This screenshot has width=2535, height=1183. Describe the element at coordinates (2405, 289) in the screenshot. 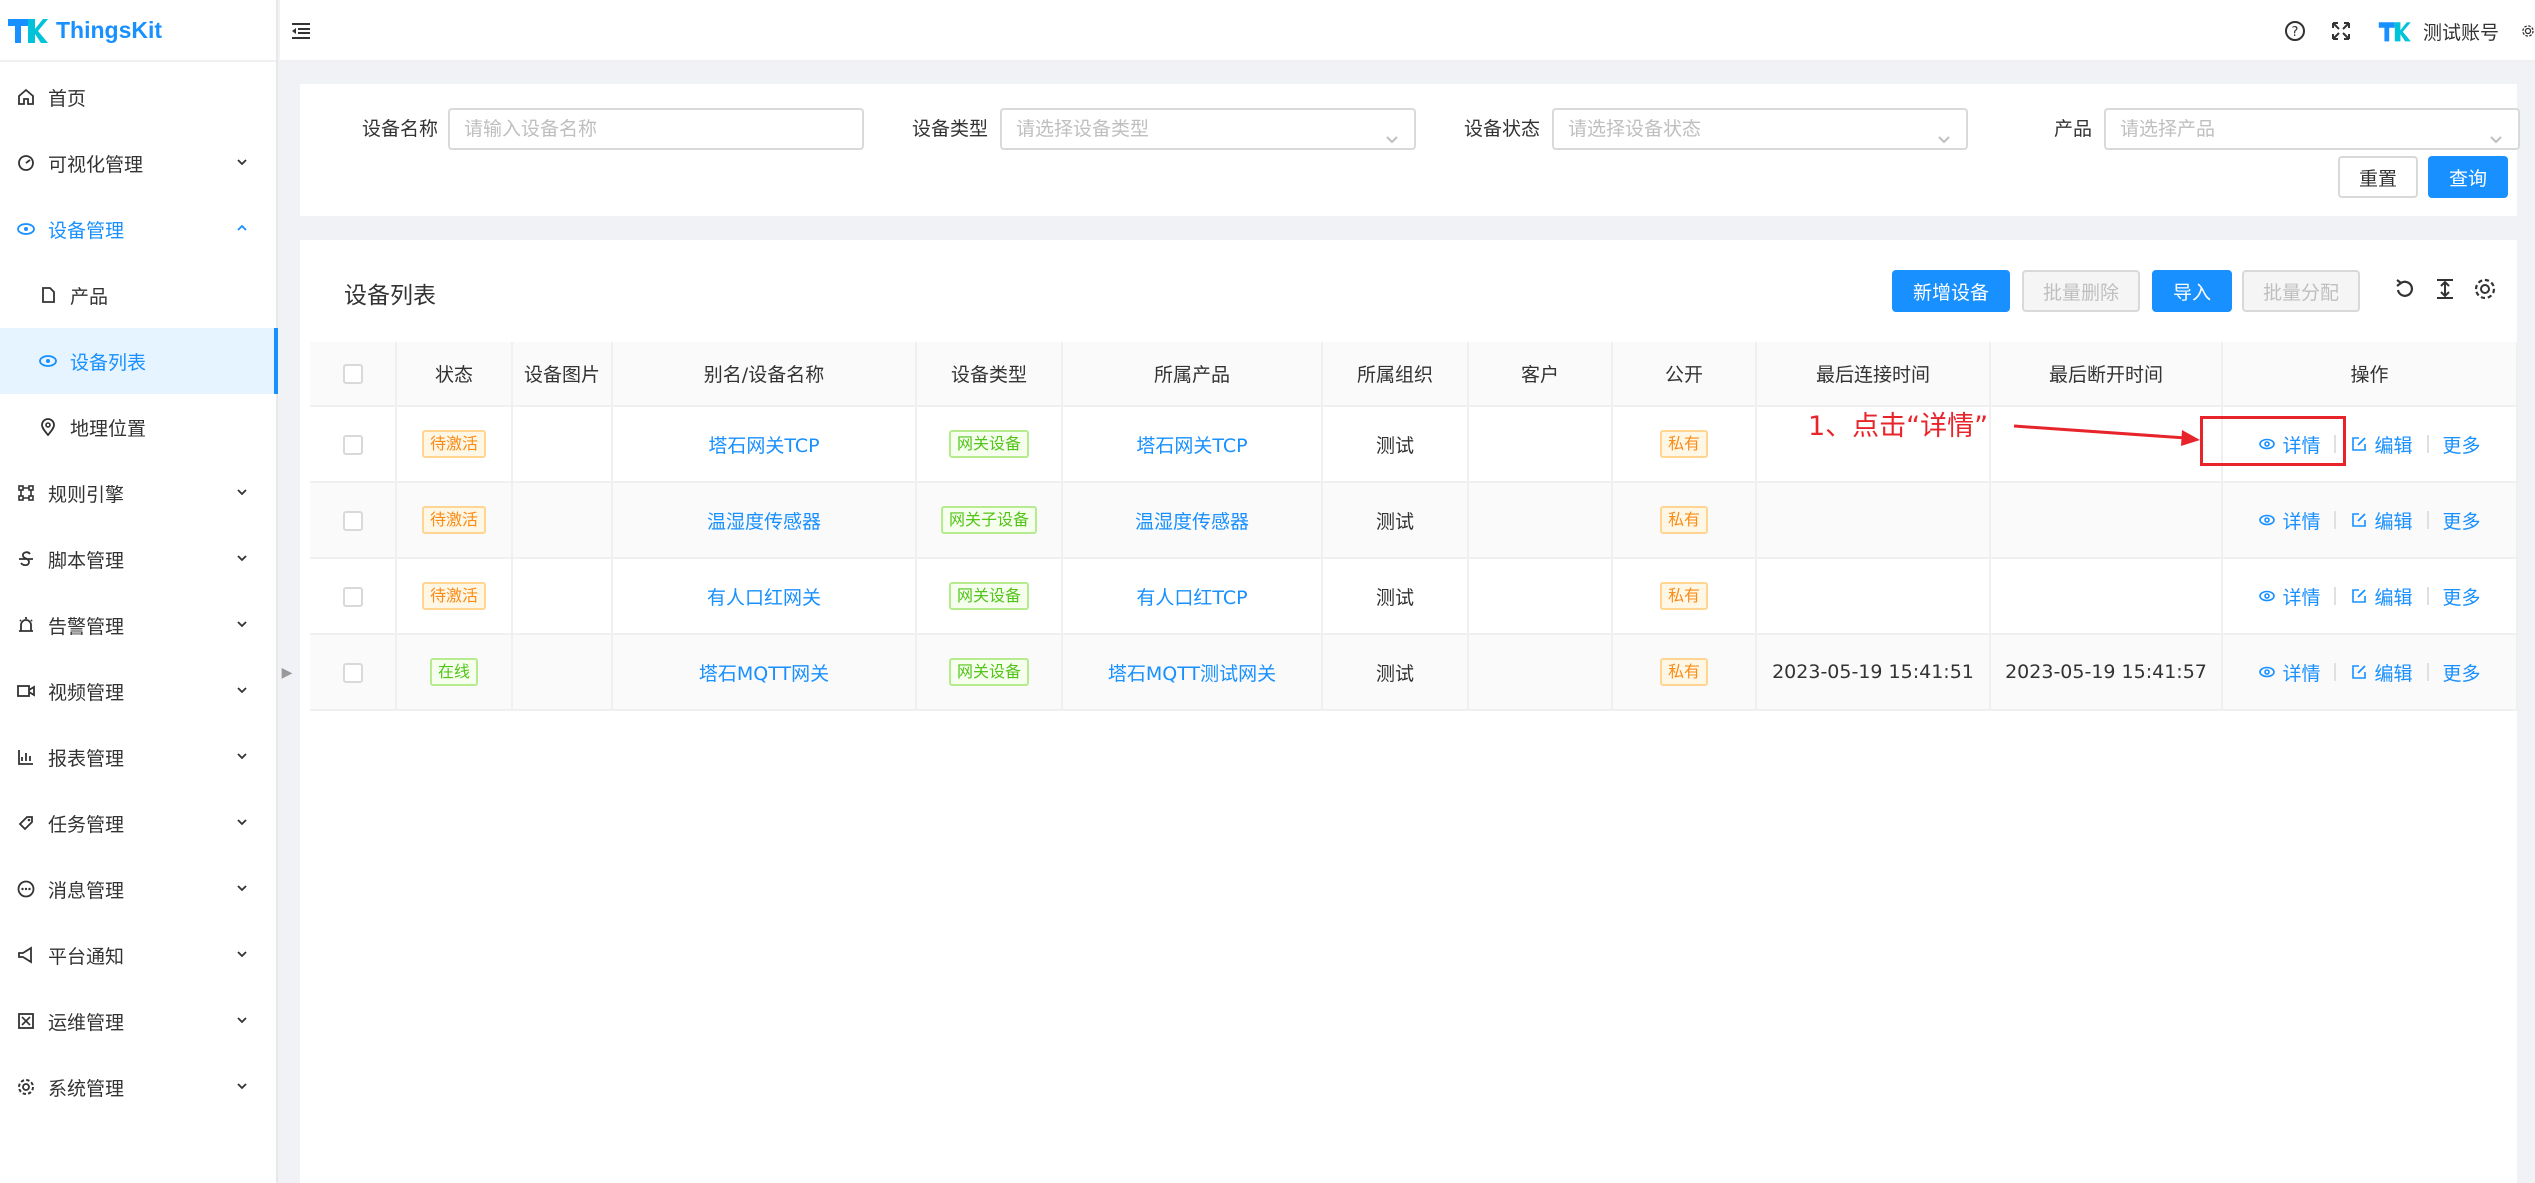

I see `refresh-icon` at that location.